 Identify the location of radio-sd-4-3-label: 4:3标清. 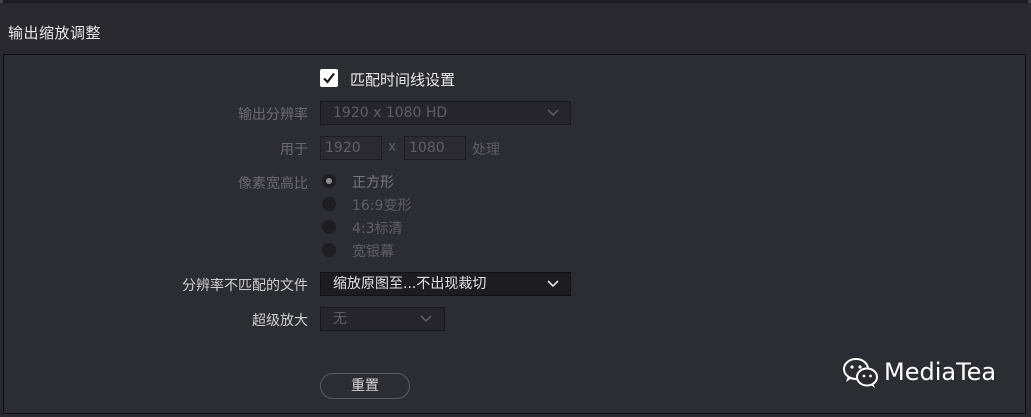
(377, 229).